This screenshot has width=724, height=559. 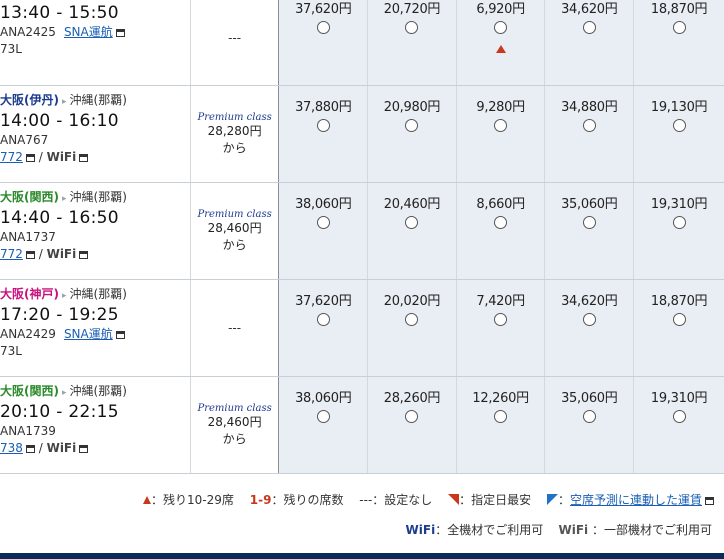 I want to click on fare-cell: 37,880円, so click(x=323, y=134).